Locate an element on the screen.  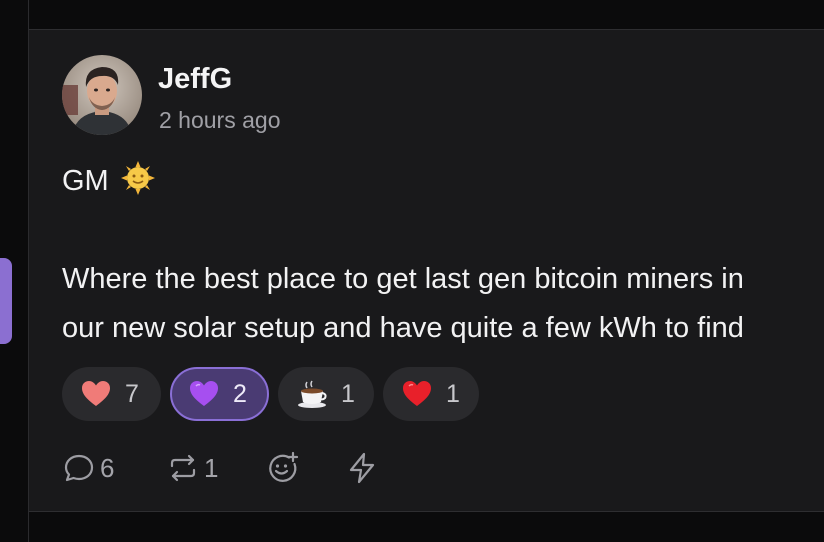
reply-button: 6 is located at coordinates (88, 468).